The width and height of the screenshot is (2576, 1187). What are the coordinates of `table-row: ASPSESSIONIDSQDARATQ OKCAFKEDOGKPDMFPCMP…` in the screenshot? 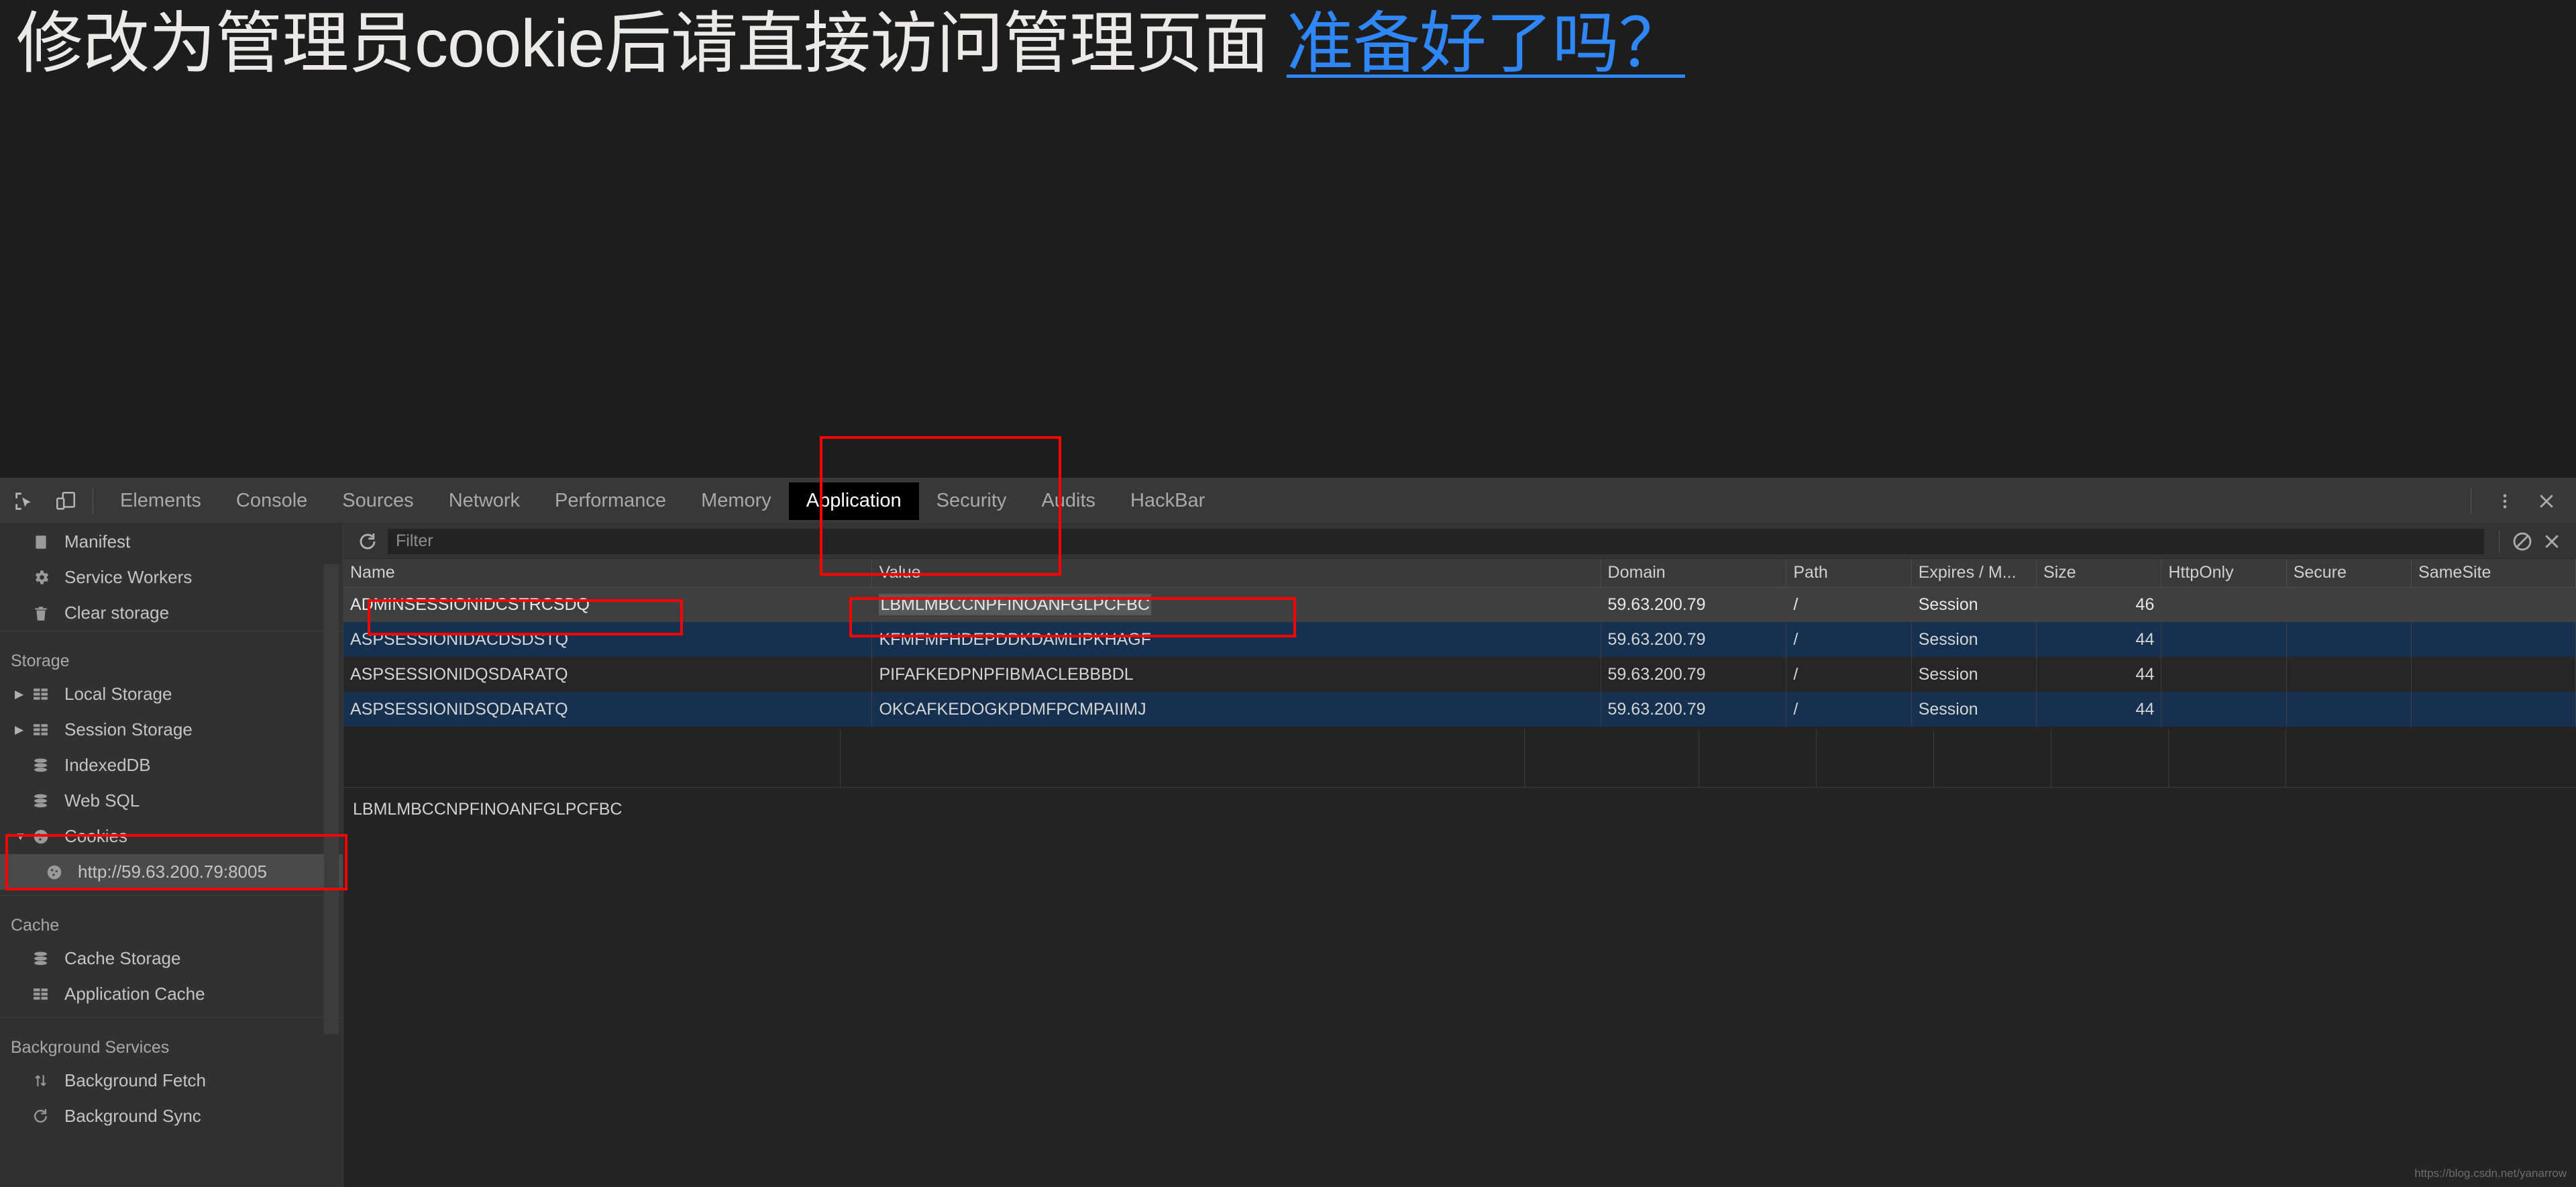 It's located at (1459, 710).